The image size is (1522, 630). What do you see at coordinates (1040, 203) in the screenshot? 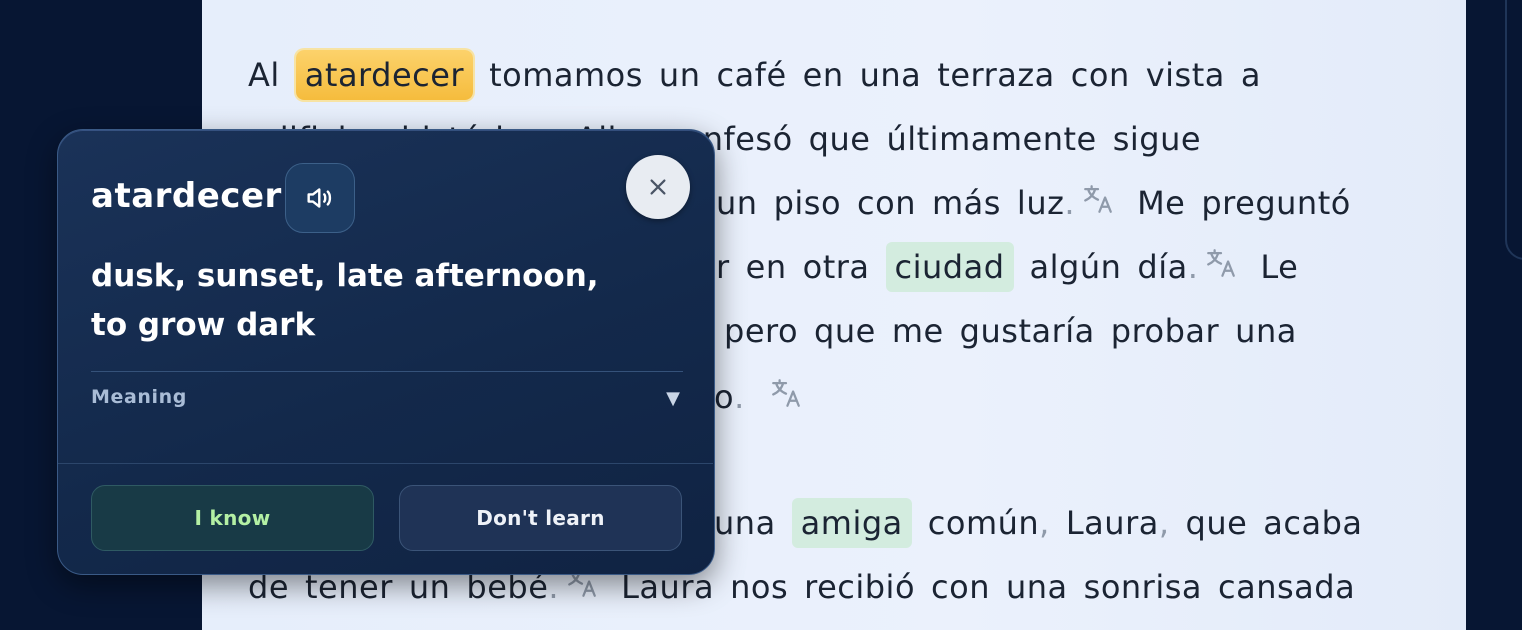
I see `word: luz` at bounding box center [1040, 203].